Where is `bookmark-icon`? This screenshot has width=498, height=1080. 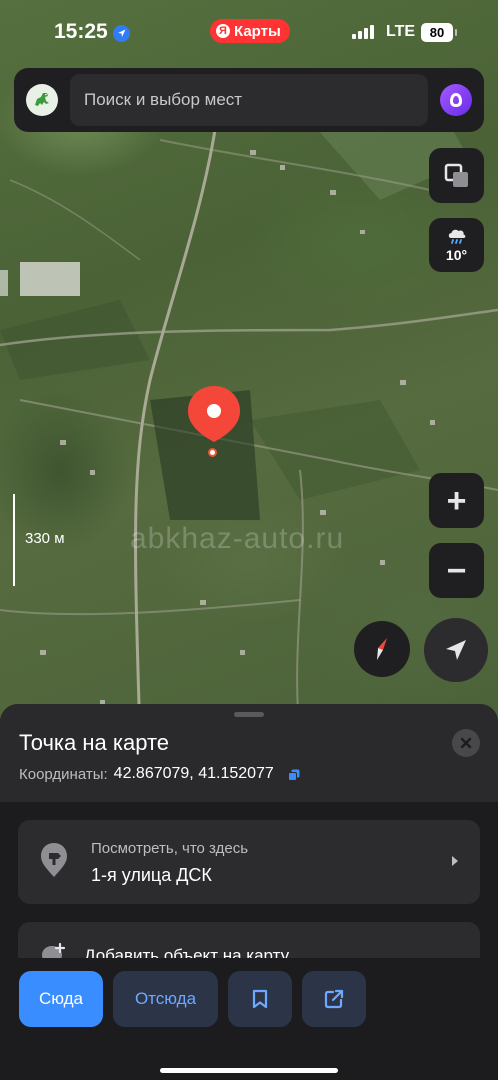 bookmark-icon is located at coordinates (260, 999).